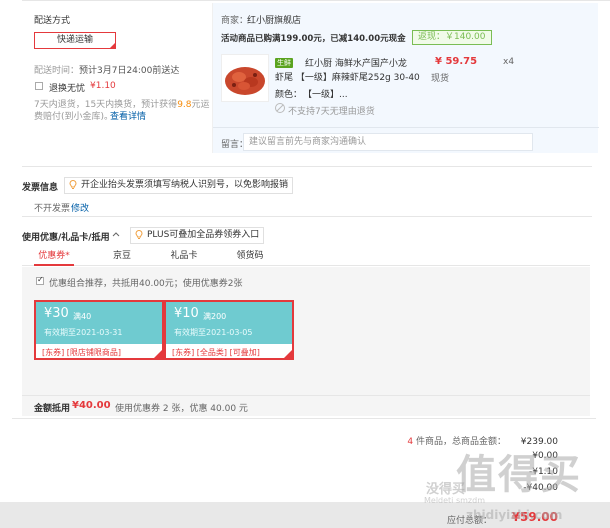  Describe the element at coordinates (280, 108) in the screenshot. I see `no-return-icon` at that location.